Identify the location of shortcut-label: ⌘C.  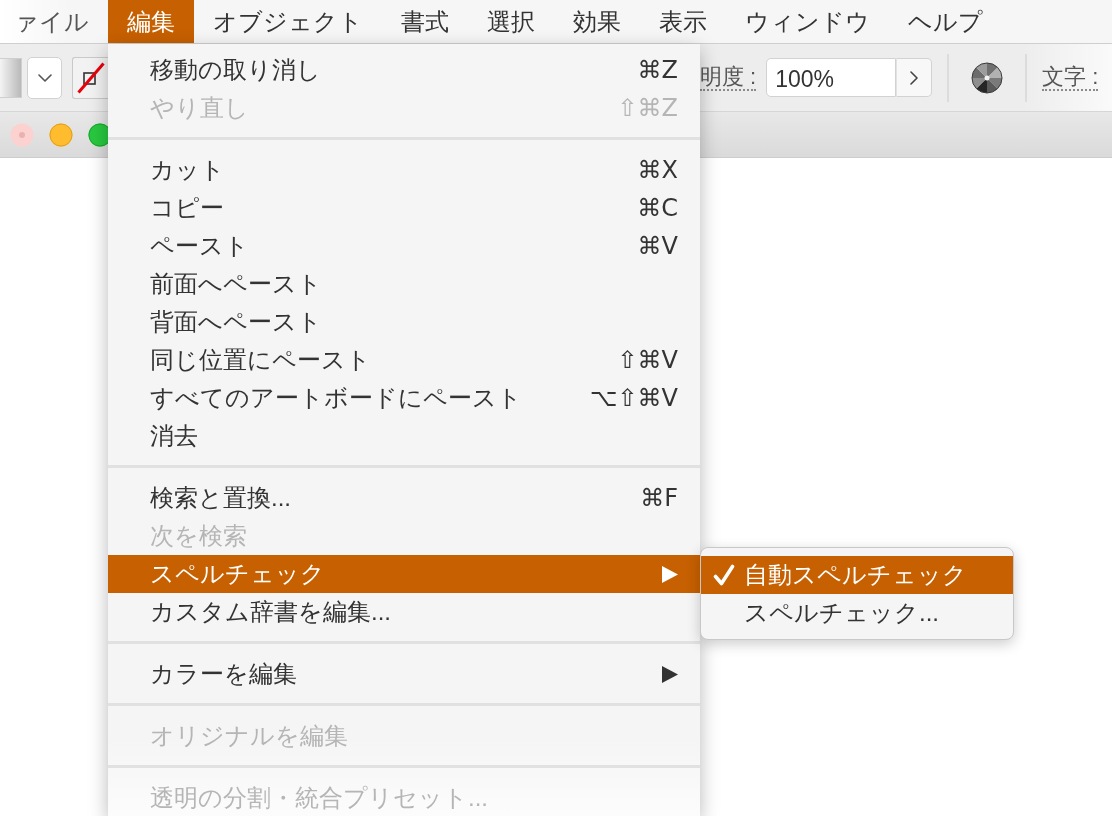
(657, 208).